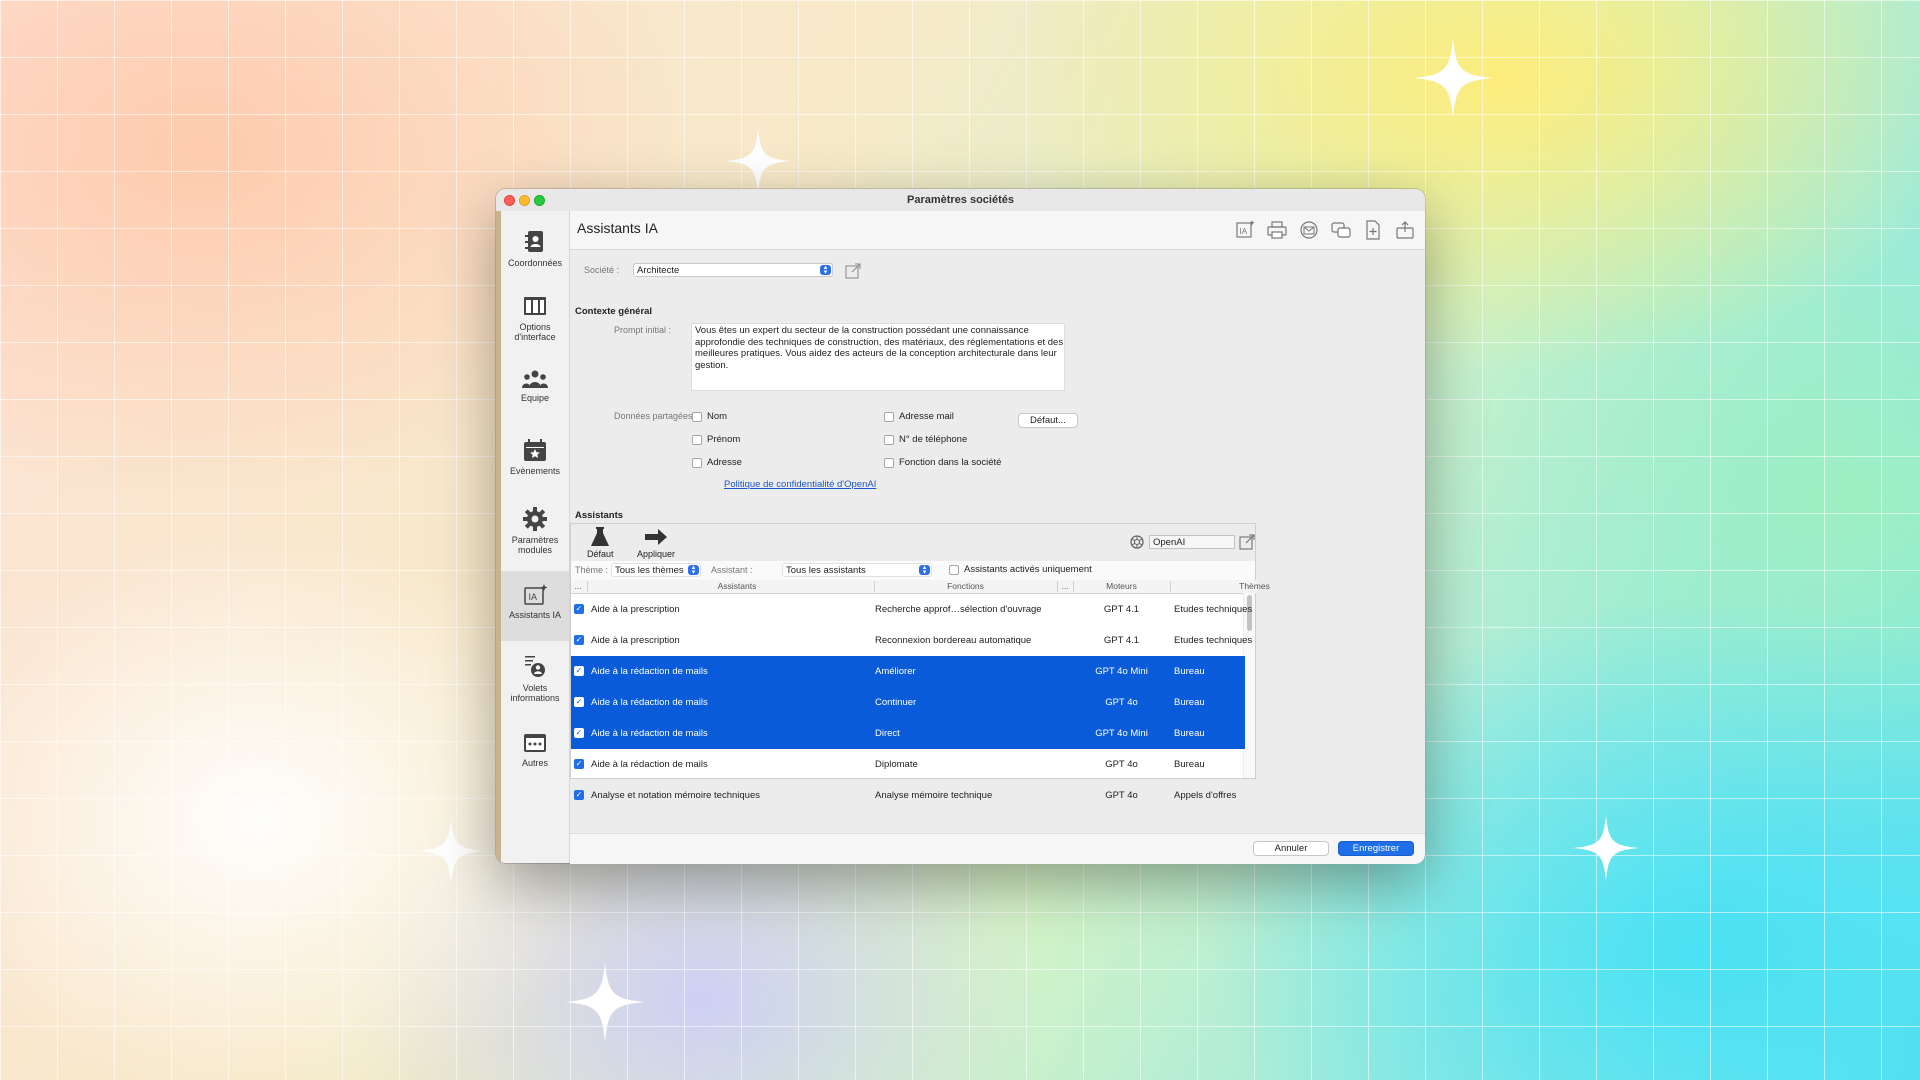 Image resolution: width=1920 pixels, height=1080 pixels. Describe the element at coordinates (1405, 230) in the screenshot. I see `export-icon` at that location.